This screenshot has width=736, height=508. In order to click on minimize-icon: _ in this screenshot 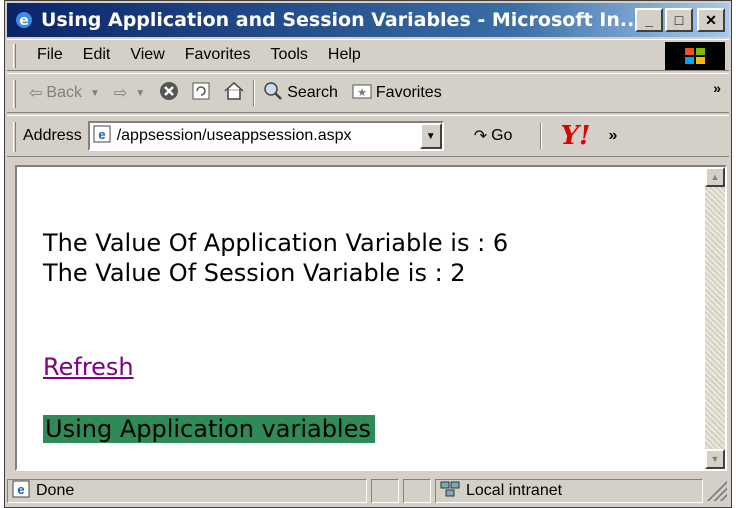, I will do `click(649, 20)`.